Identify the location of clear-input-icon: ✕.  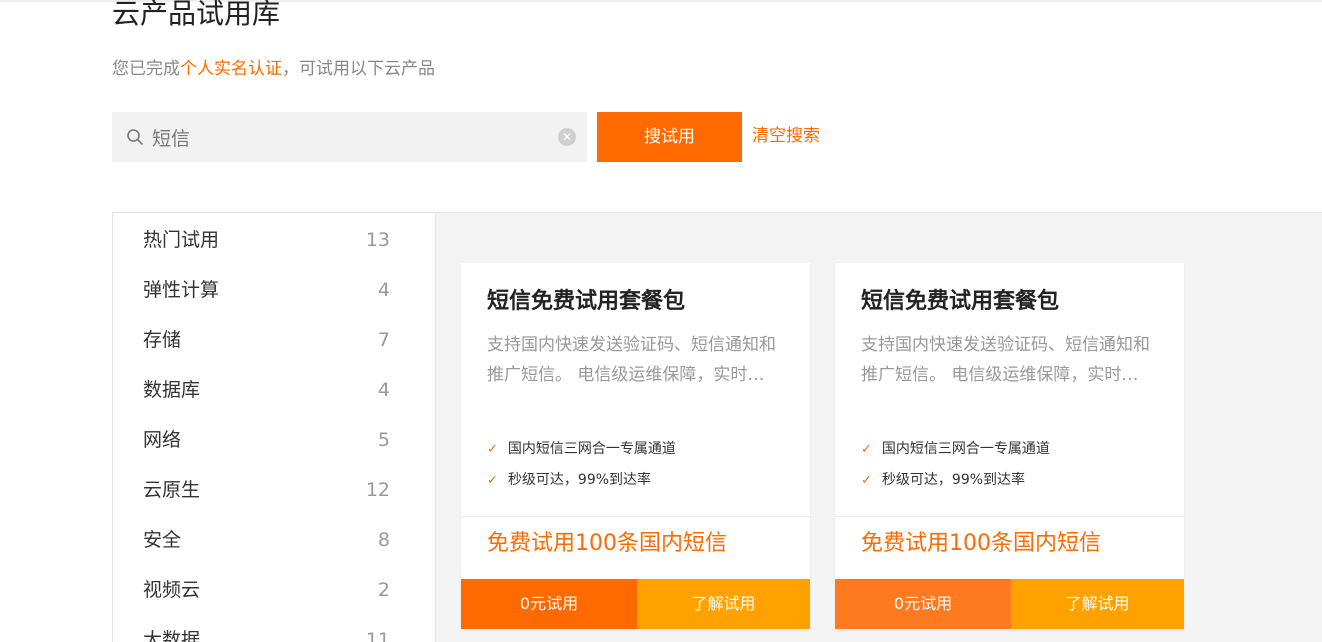
(567, 137).